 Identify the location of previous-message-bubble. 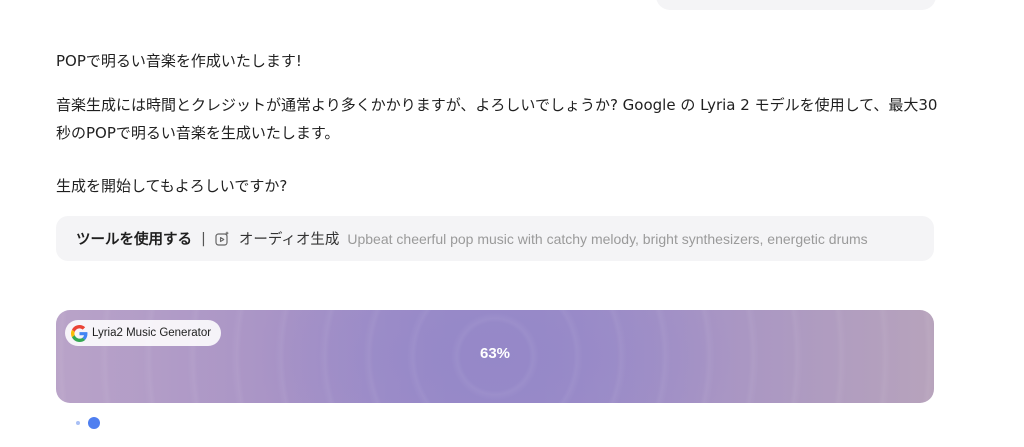
(796, 5).